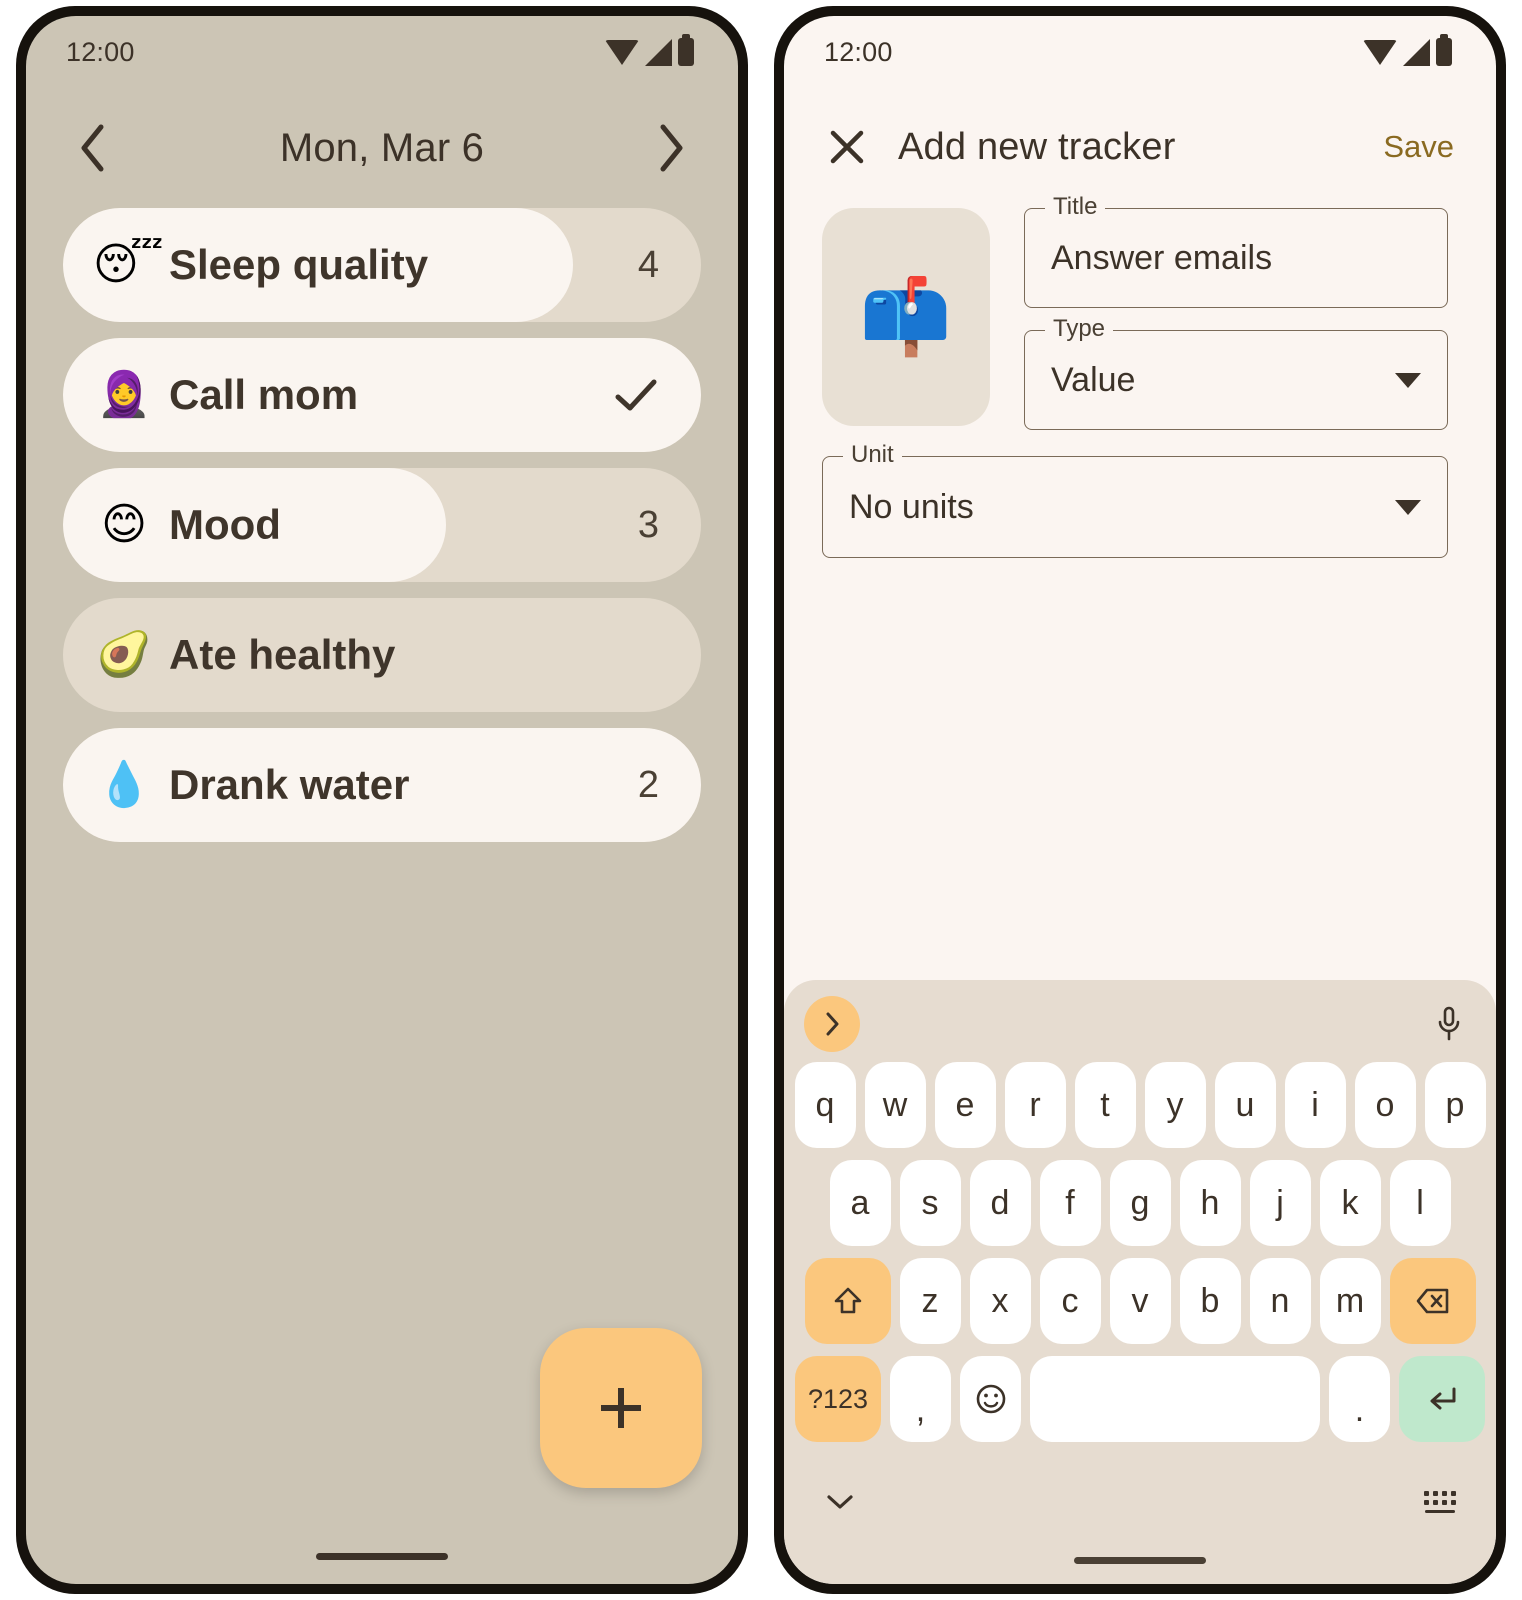 Image resolution: width=1522 pixels, height=1600 pixels. I want to click on key-t-key: t, so click(1105, 1105).